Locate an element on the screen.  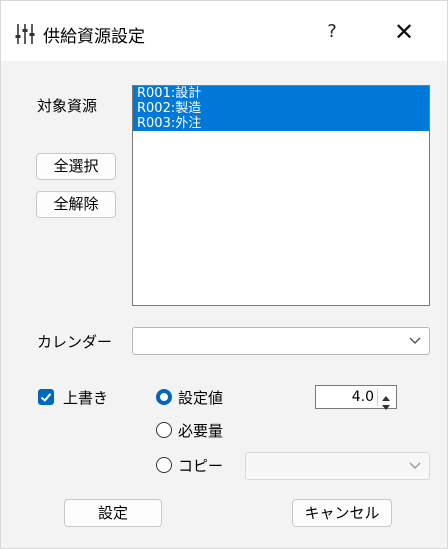
list-item: R002:製造 is located at coordinates (281, 108).